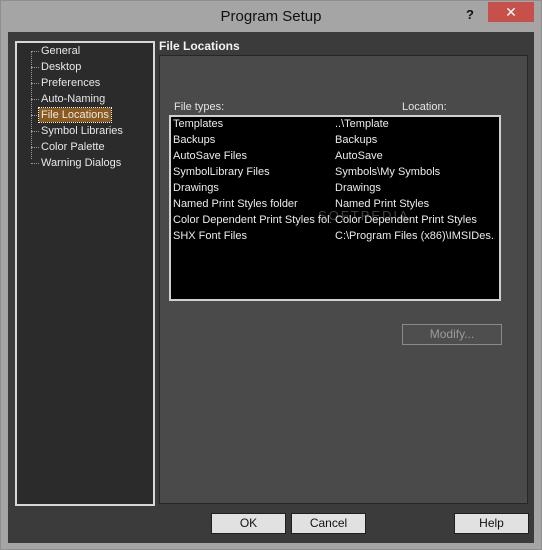 Image resolution: width=542 pixels, height=550 pixels. I want to click on tree-item-general: General, so click(60, 51).